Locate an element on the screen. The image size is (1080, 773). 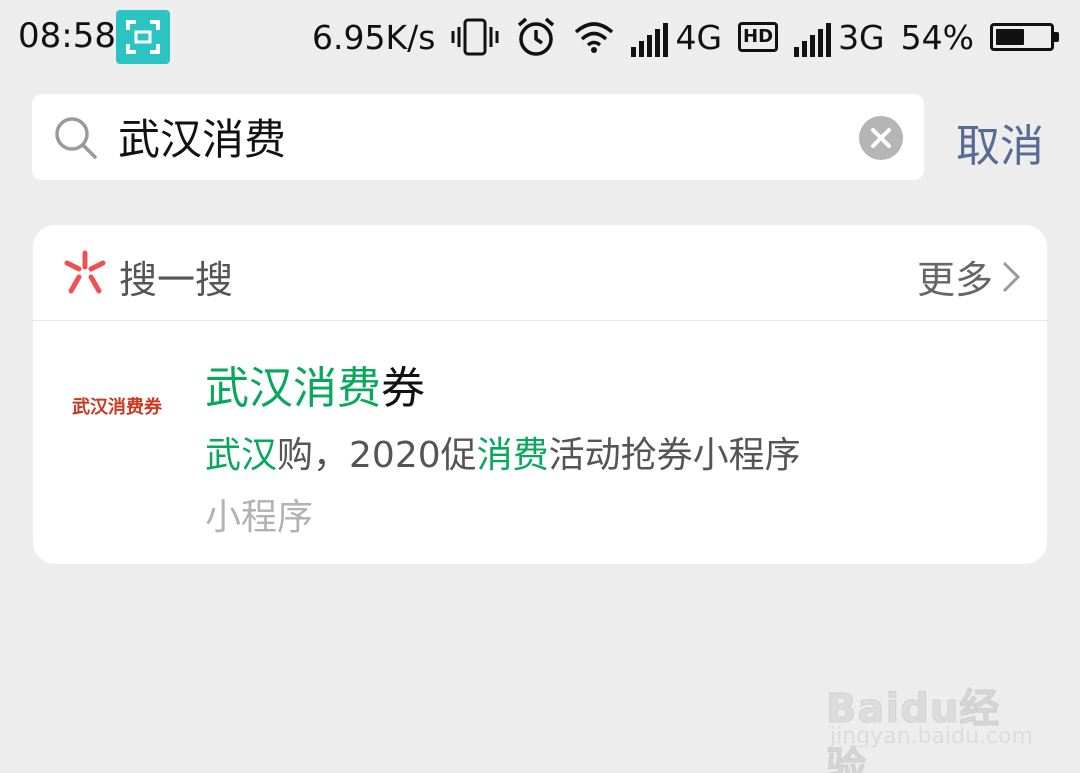
baidu-watermark: Baidu经验 jingyan.baidu.com is located at coordinates (931, 713).